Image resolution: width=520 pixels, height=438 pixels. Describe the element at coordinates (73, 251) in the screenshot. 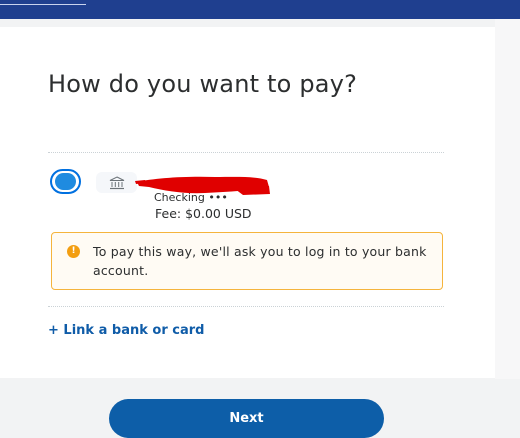

I see `warning-icon: !` at that location.